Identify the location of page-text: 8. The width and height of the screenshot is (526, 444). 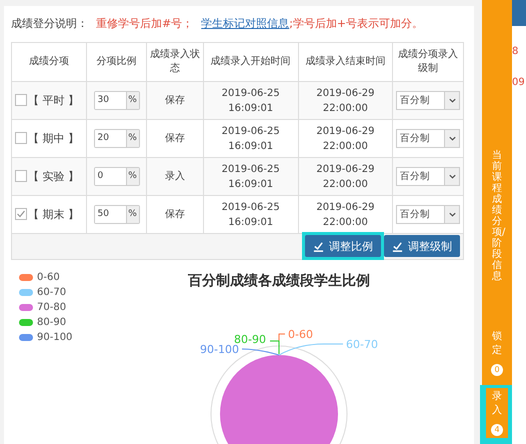
(516, 51).